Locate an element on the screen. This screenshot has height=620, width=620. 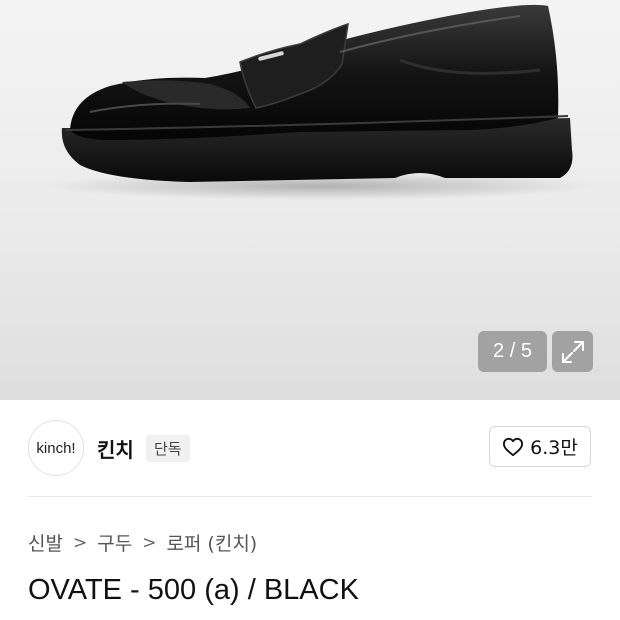
breadcrumb: 신발 > 구두 > 로퍼 (킨치) is located at coordinates (142, 542).